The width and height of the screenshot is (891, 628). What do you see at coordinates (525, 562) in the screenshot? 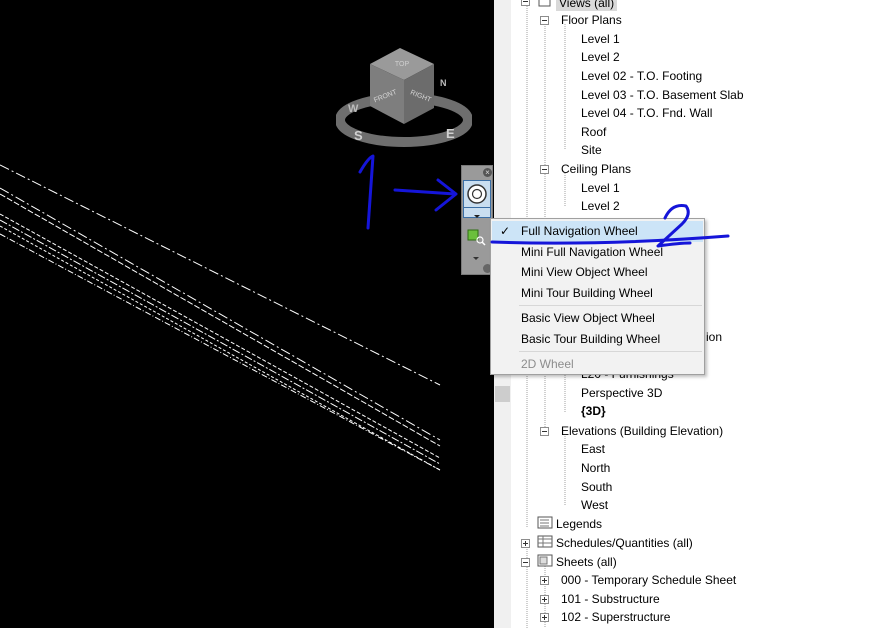
I see `collapse-sheets-toggle` at bounding box center [525, 562].